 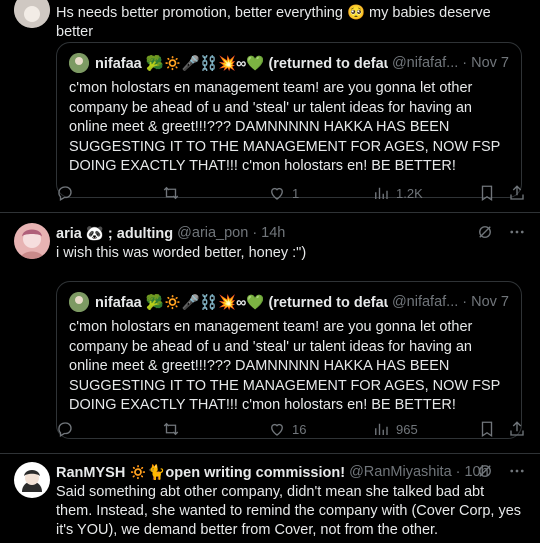 What do you see at coordinates (407, 429) in the screenshot?
I see `views-count: 965` at bounding box center [407, 429].